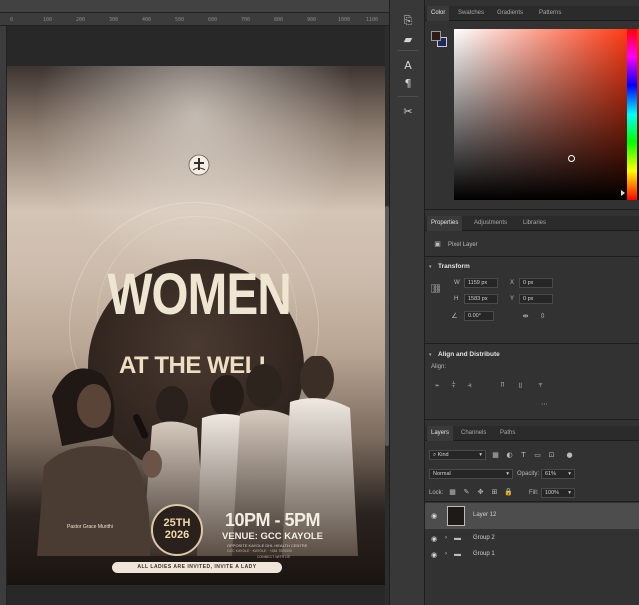  Describe the element at coordinates (273, 557) in the screenshot. I see `venue-connect: CONNECT WITH US` at that location.